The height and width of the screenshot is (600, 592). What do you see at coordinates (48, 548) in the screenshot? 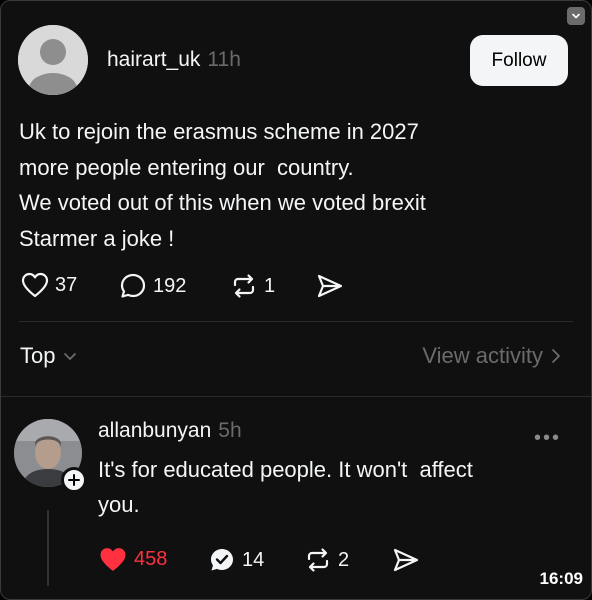
I see `thread-line` at bounding box center [48, 548].